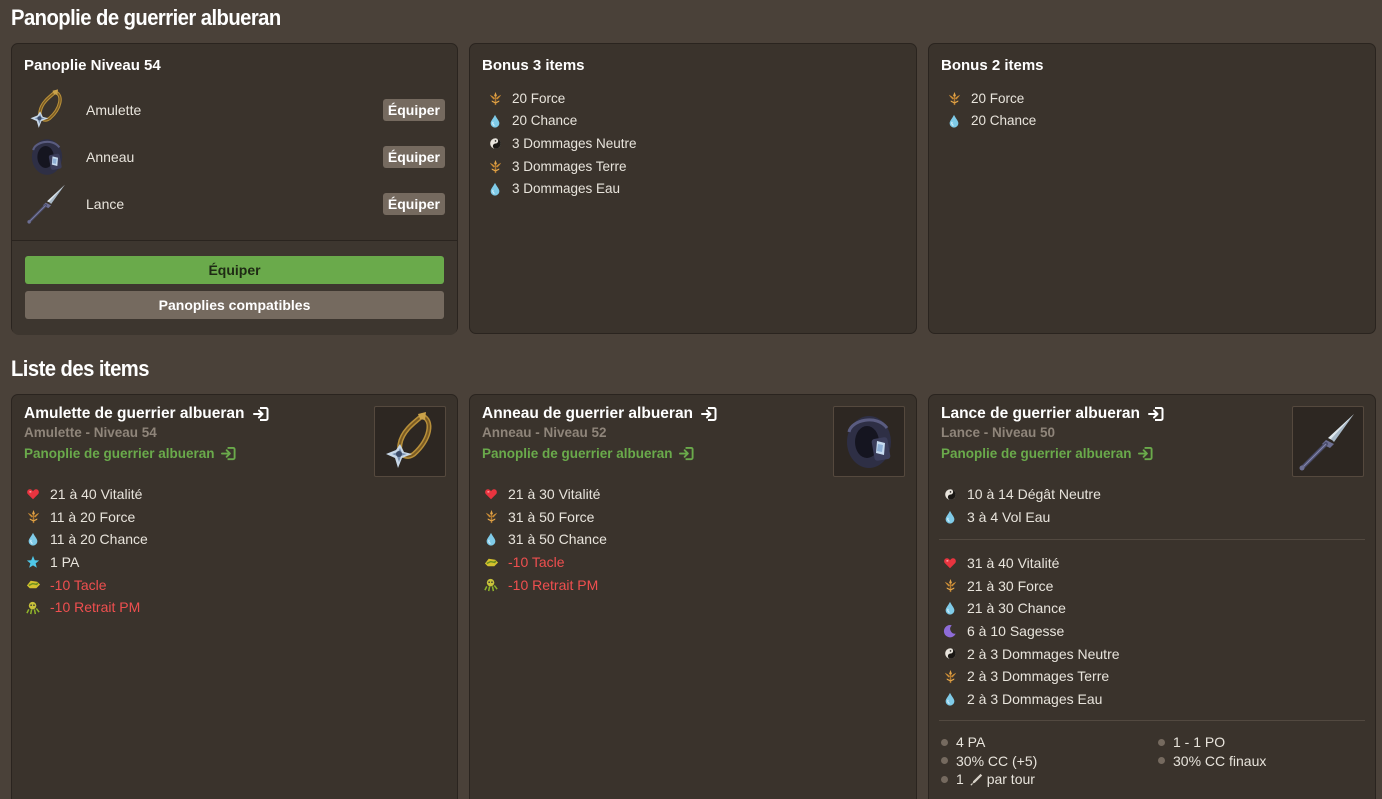  Describe the element at coordinates (146, 17) in the screenshot. I see `set-section-title: Panoplie de guerrier albueran` at that location.